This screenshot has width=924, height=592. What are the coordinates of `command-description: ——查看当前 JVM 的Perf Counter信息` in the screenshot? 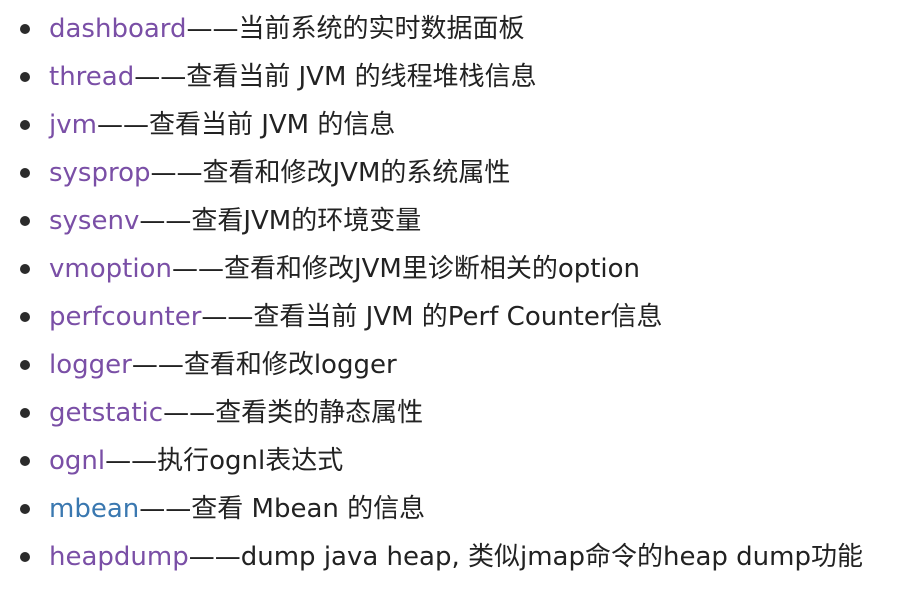 It's located at (432, 317).